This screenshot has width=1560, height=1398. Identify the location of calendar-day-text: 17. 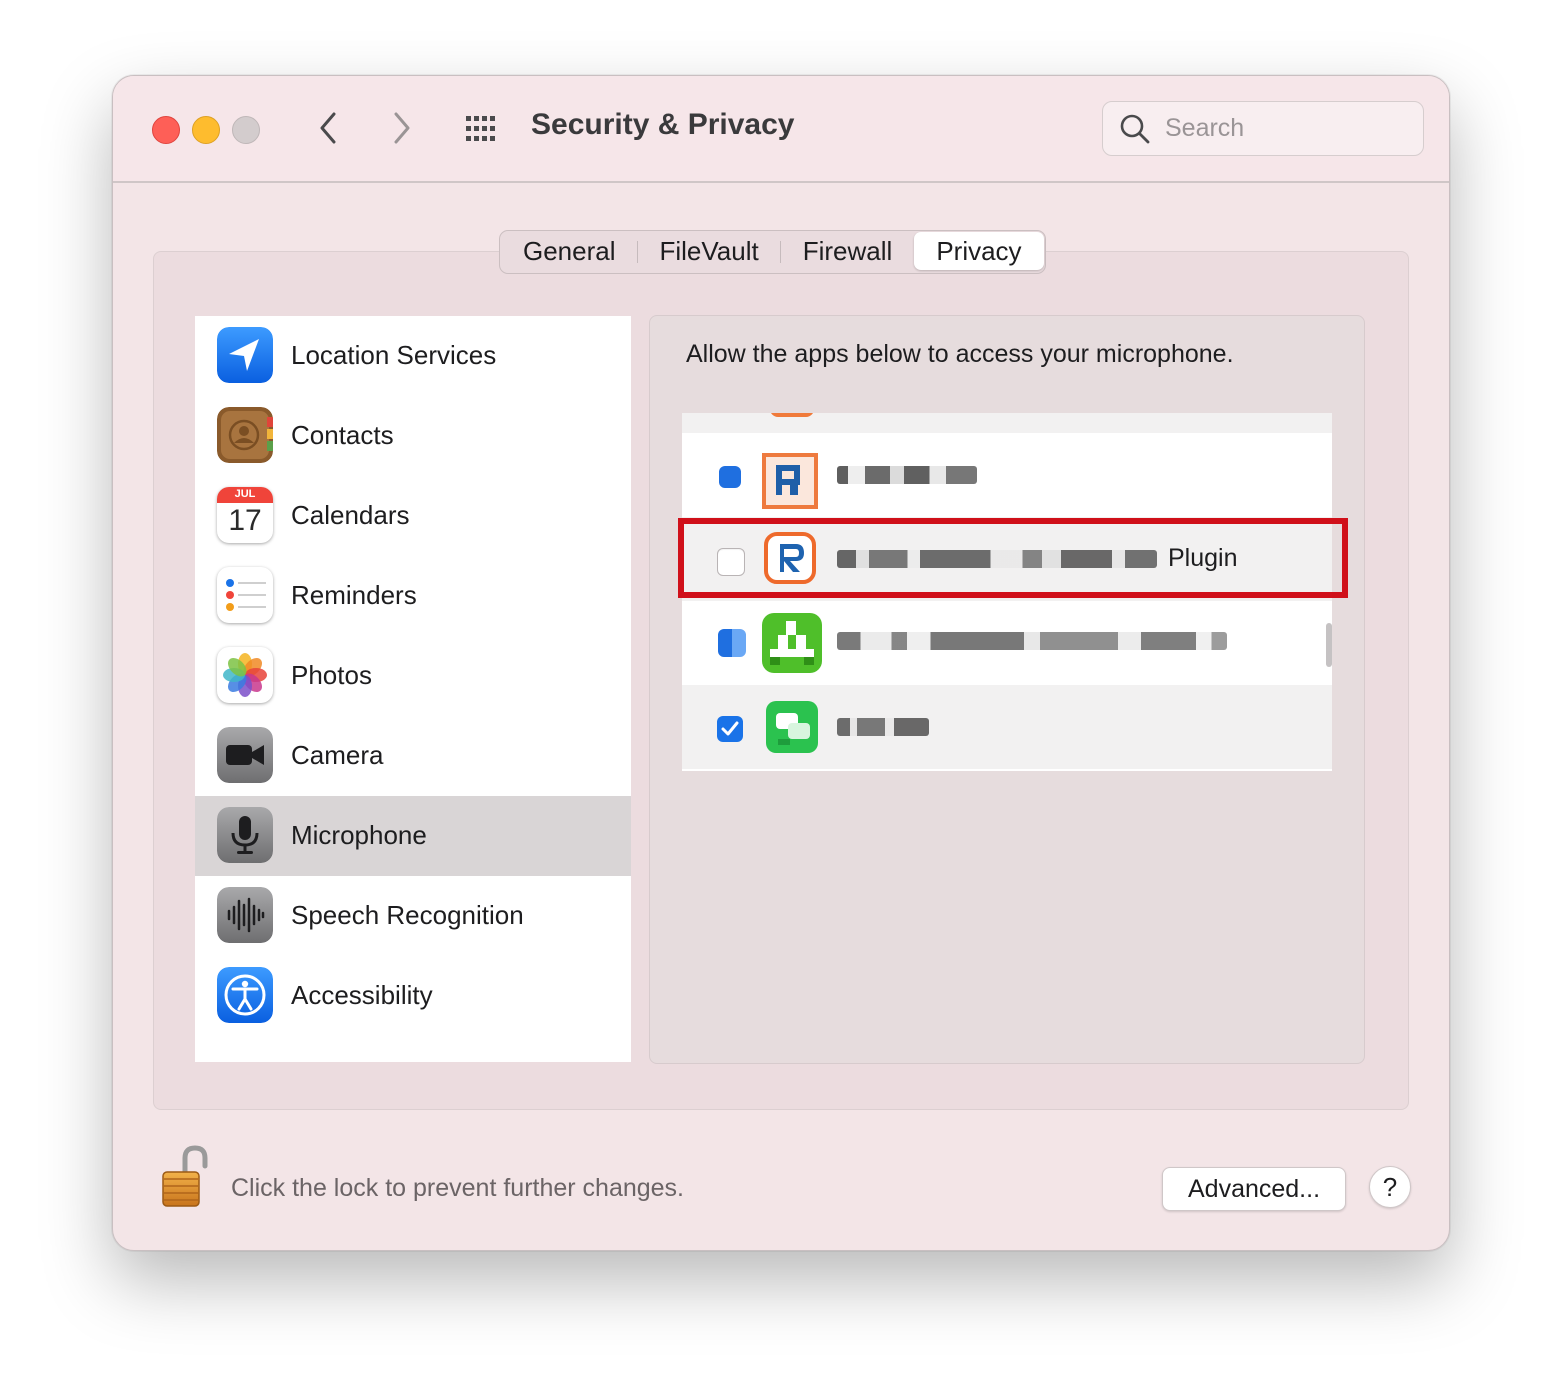
(245, 520).